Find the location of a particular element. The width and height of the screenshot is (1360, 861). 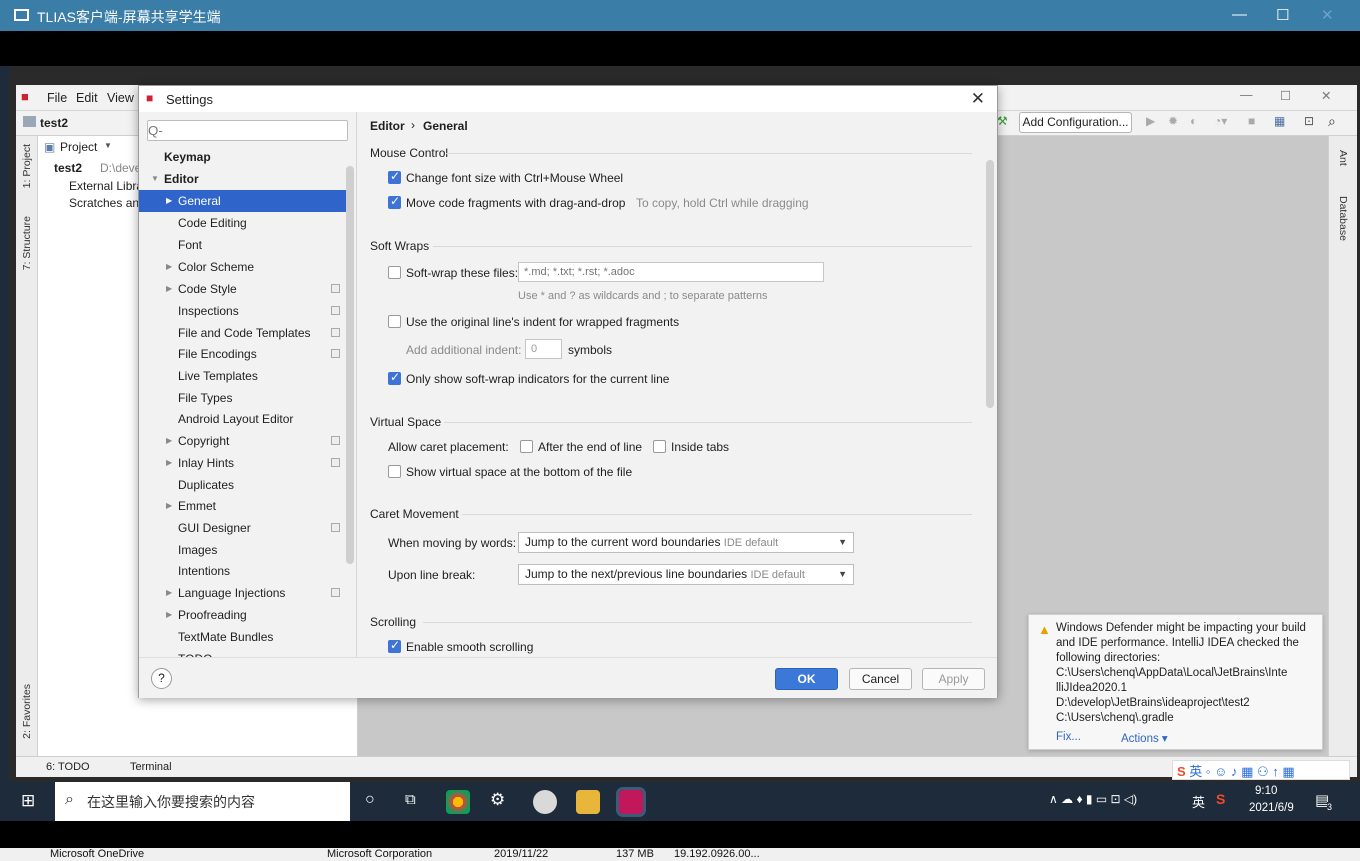

smooth-scroll-checkbox is located at coordinates (394, 645).